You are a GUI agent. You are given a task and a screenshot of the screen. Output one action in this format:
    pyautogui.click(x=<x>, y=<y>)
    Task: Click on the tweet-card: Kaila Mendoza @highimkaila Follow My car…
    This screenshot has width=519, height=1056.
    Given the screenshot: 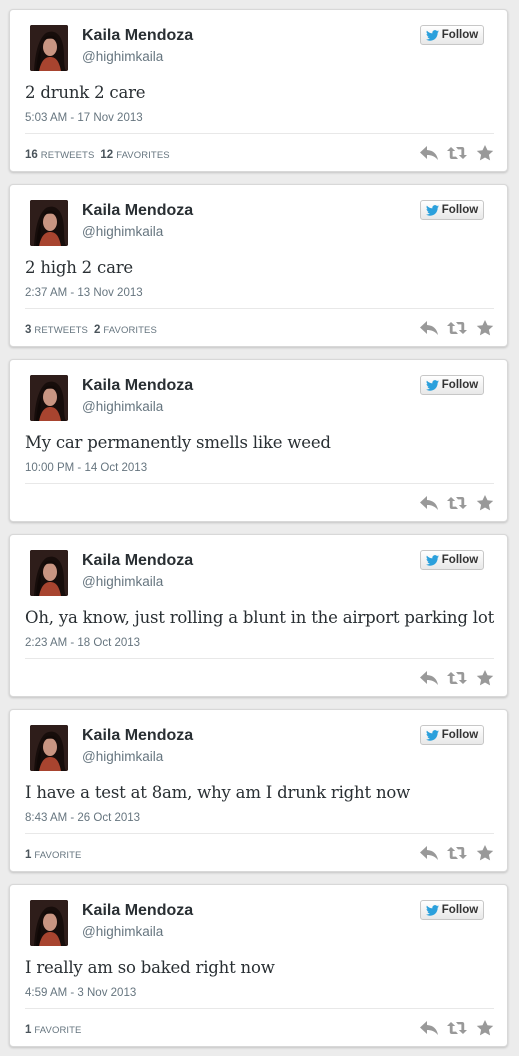 What is the action you would take?
    pyautogui.click(x=258, y=440)
    